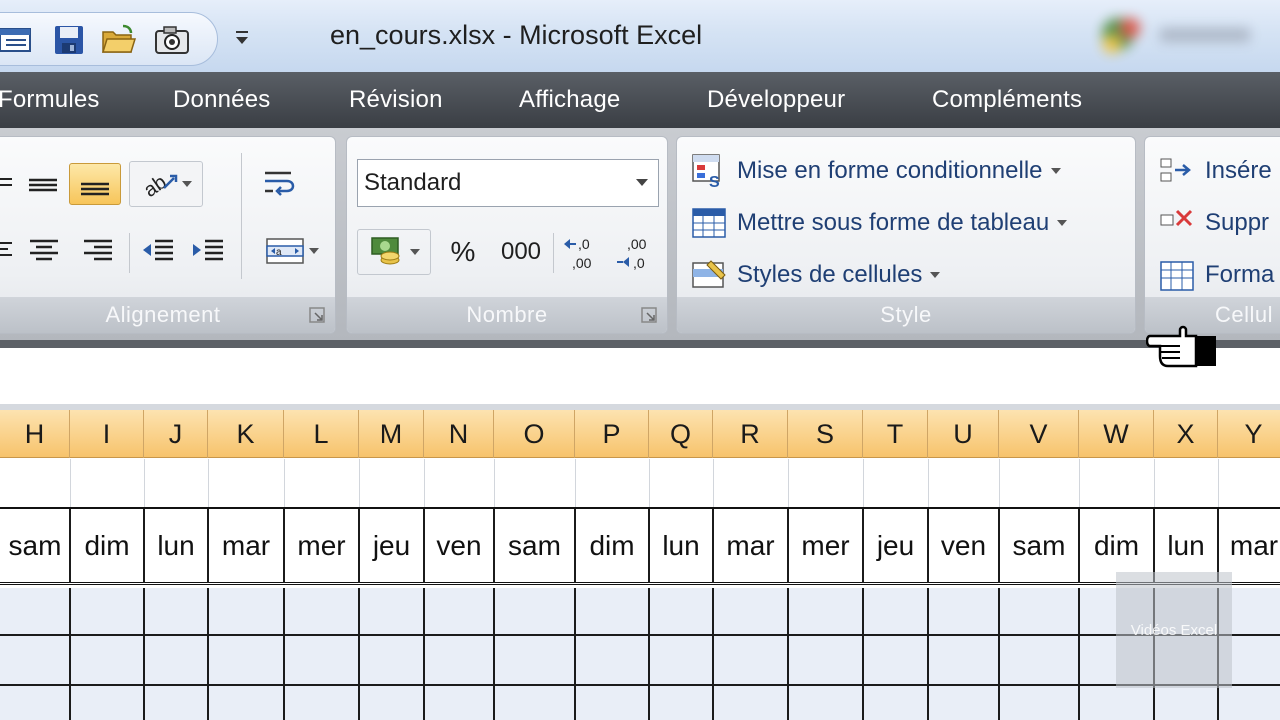  I want to click on column-header-n: N, so click(459, 434).